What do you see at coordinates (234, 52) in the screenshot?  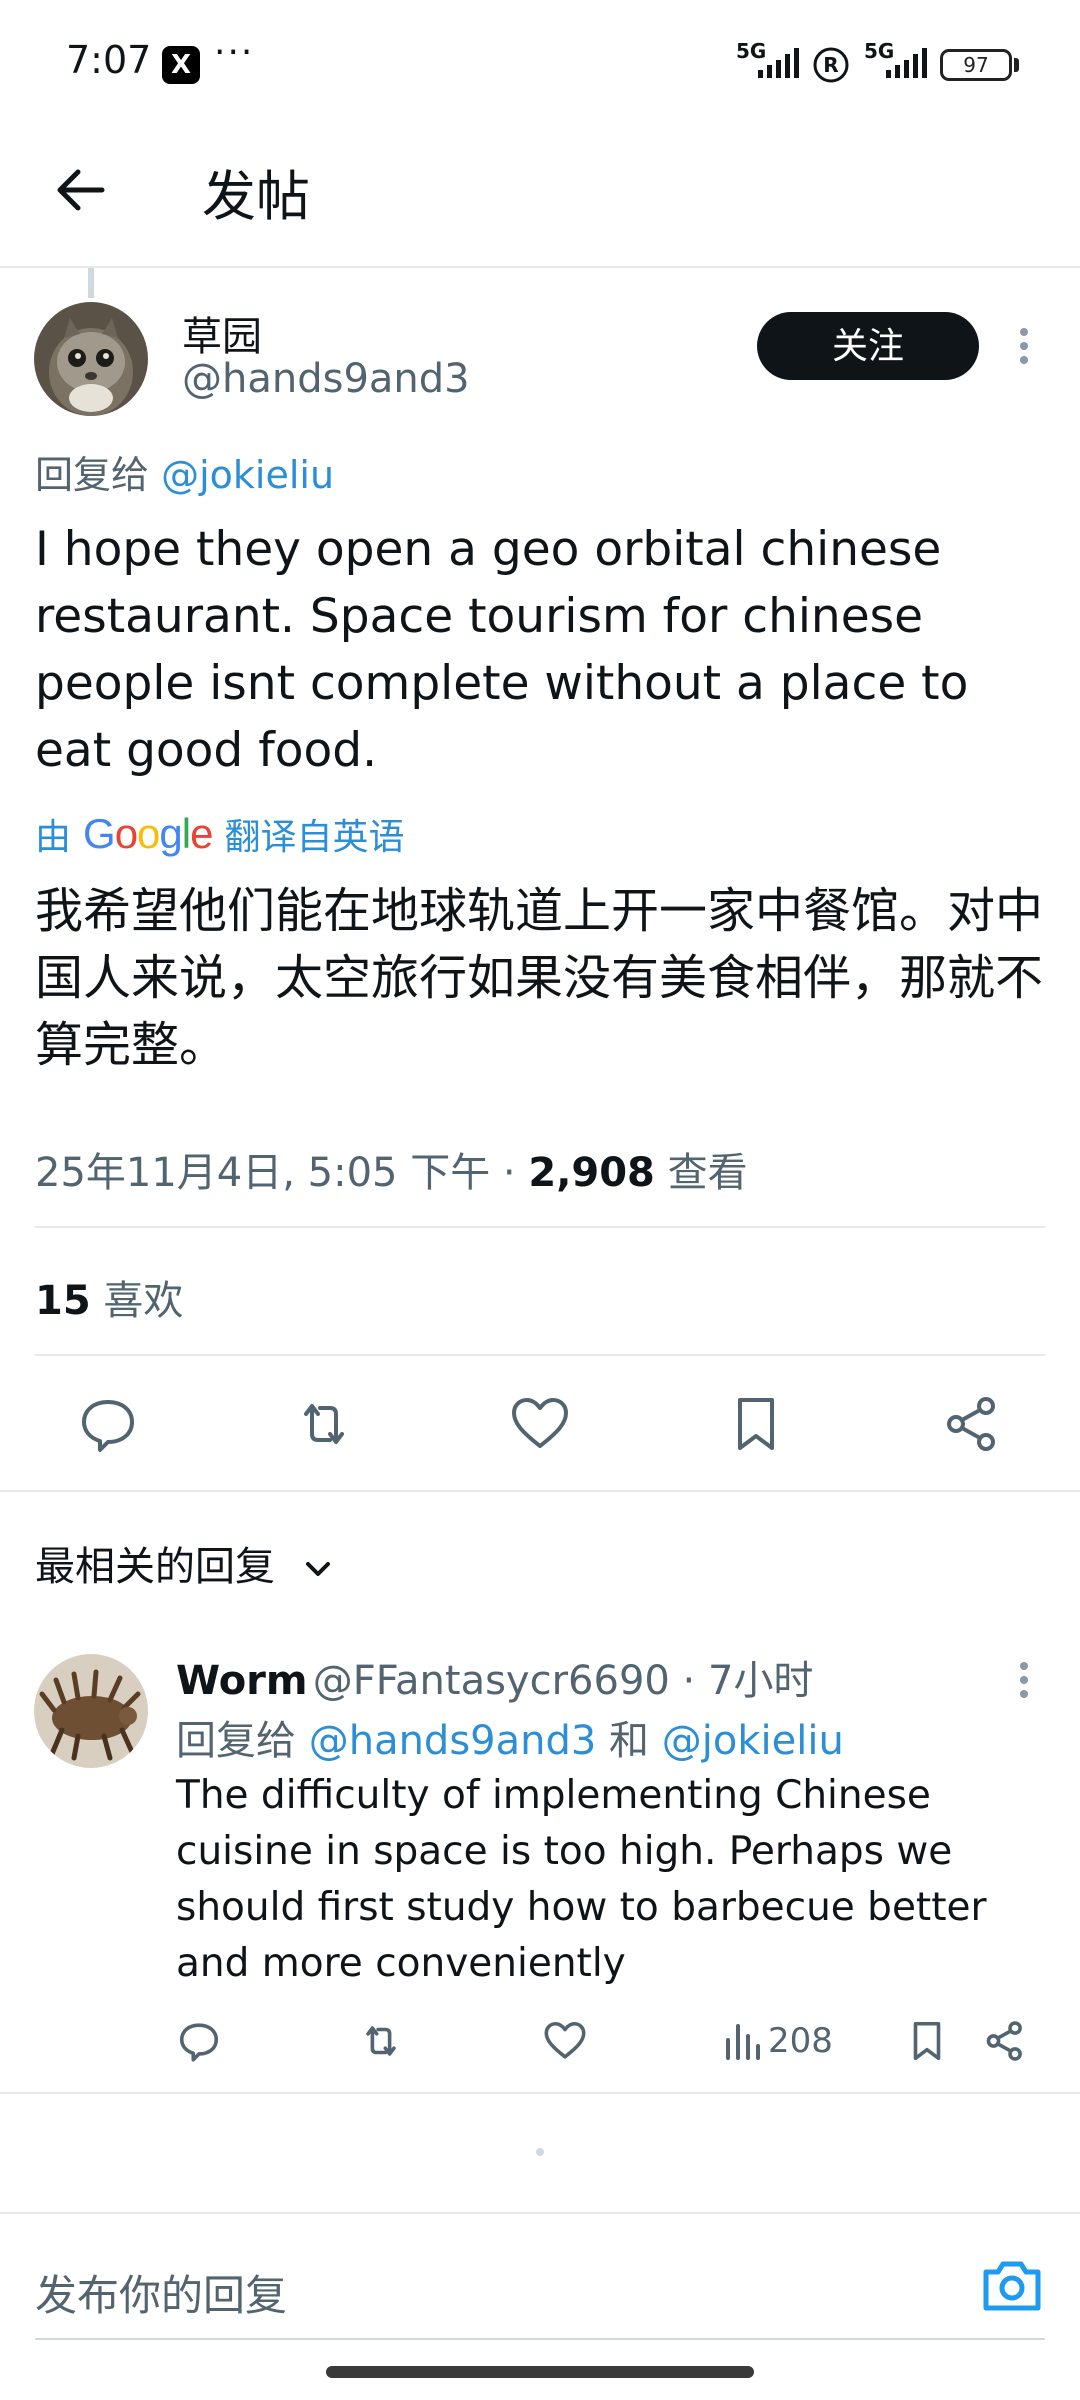 I see `status-overflow-icon: ···` at bounding box center [234, 52].